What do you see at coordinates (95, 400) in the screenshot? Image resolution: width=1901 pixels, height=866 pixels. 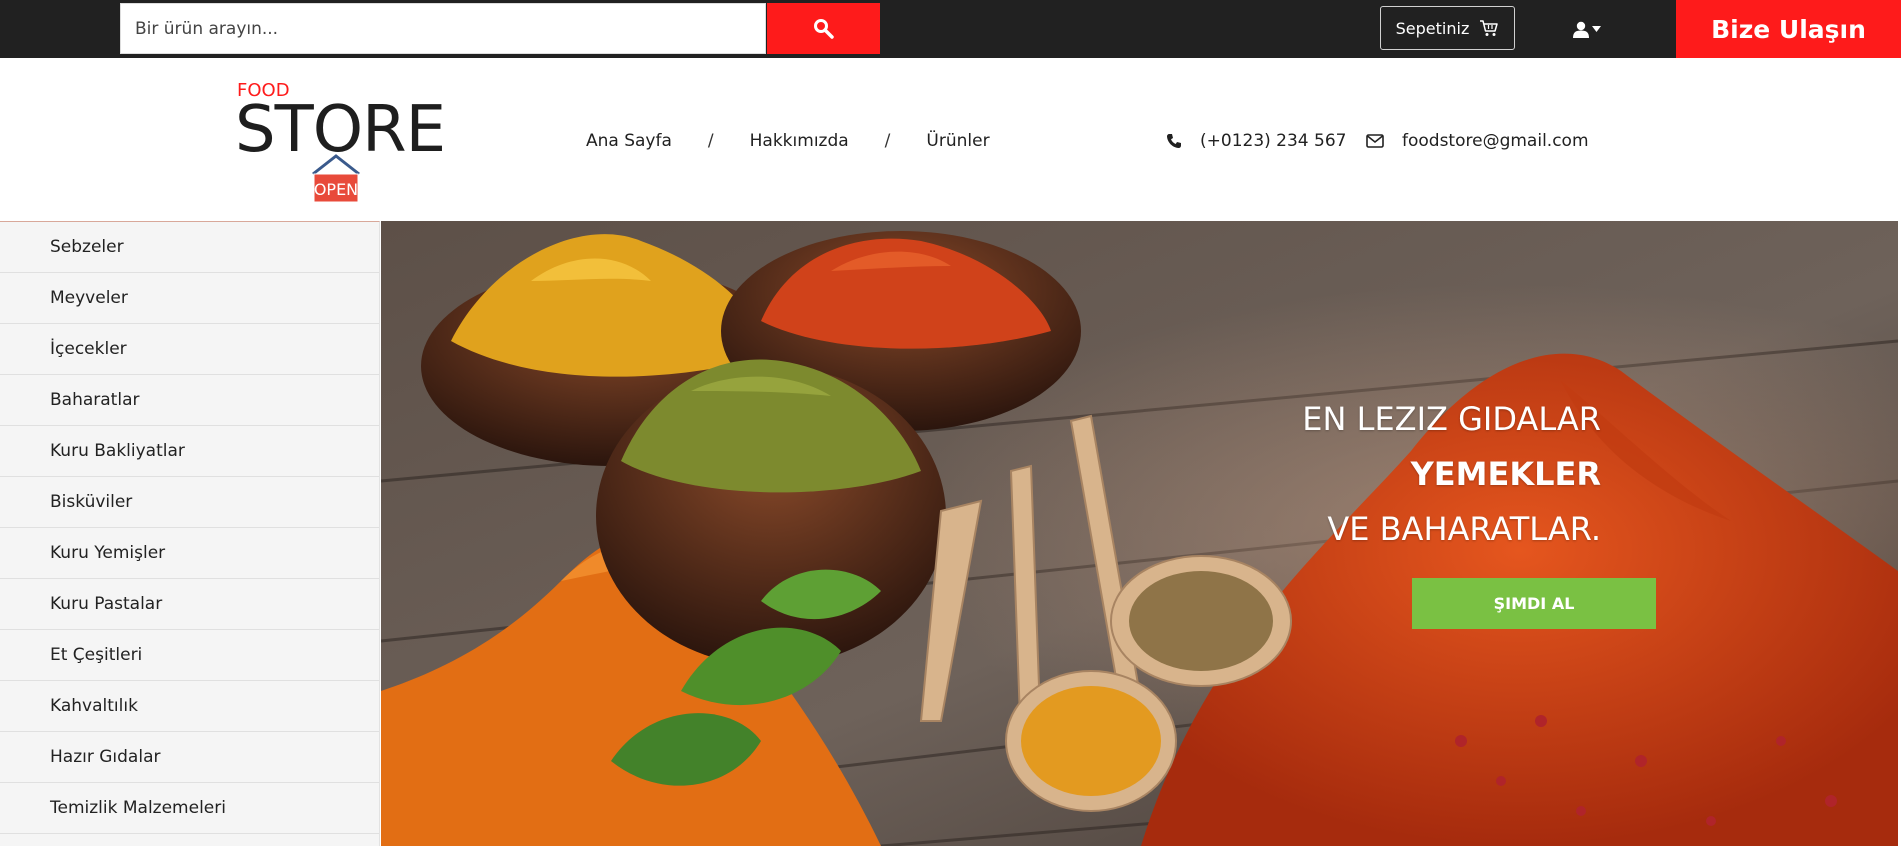 I see `sidebar-item-label: Baharatlar` at bounding box center [95, 400].